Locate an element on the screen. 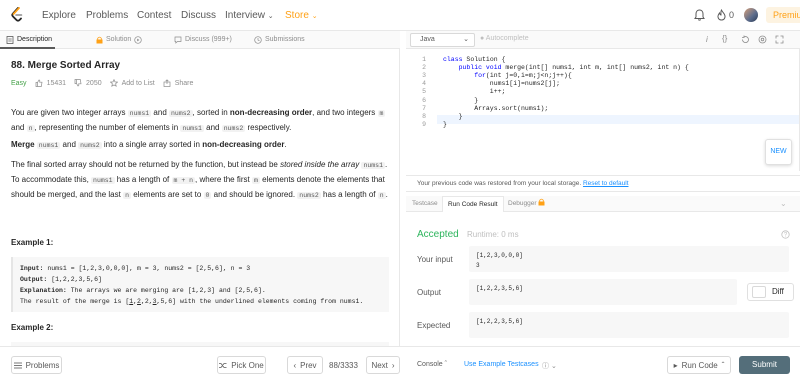 The width and height of the screenshot is (800, 380). nav-store-label: Store is located at coordinates (297, 15).